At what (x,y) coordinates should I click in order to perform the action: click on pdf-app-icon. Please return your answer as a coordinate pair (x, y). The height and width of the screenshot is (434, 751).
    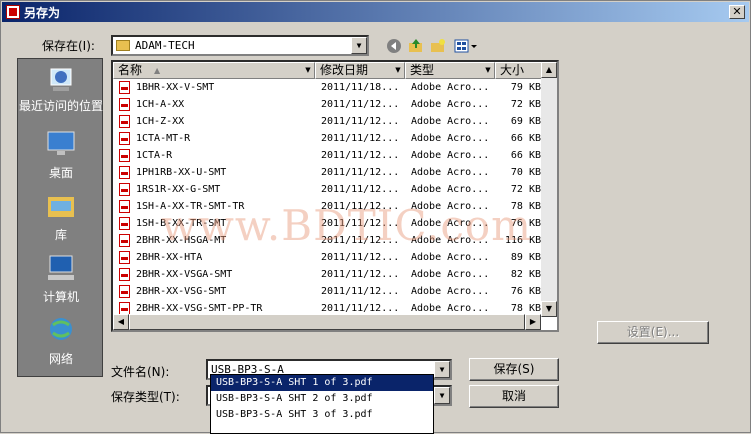
    Looking at the image, I should click on (13, 12).